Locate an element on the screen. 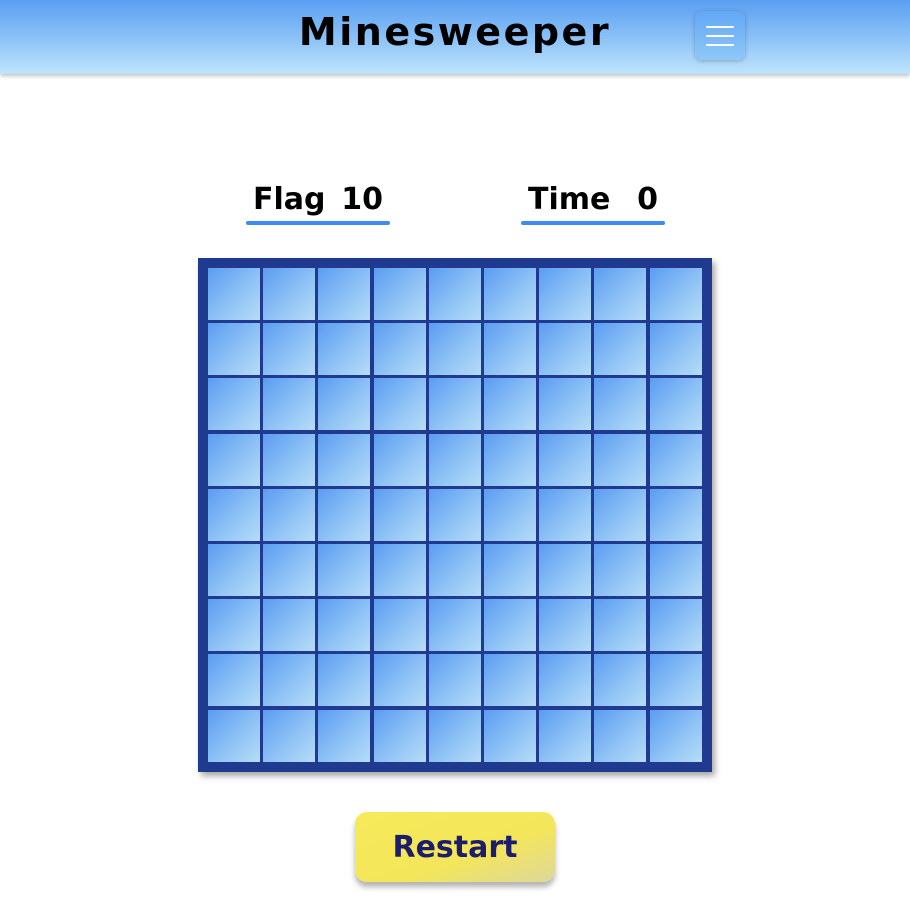  header-bar: Minesweeper is located at coordinates (455, 37).